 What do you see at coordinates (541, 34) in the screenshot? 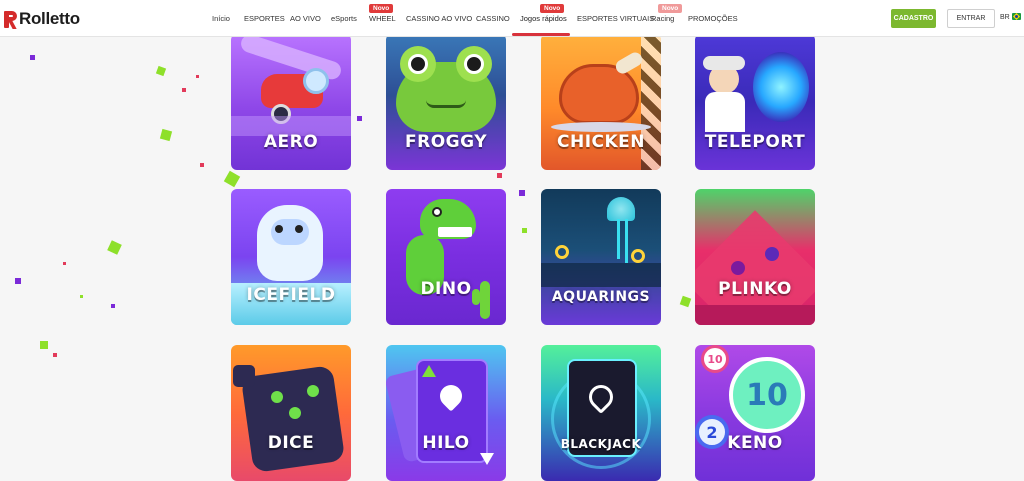
I see `active-tab-indicator` at bounding box center [541, 34].